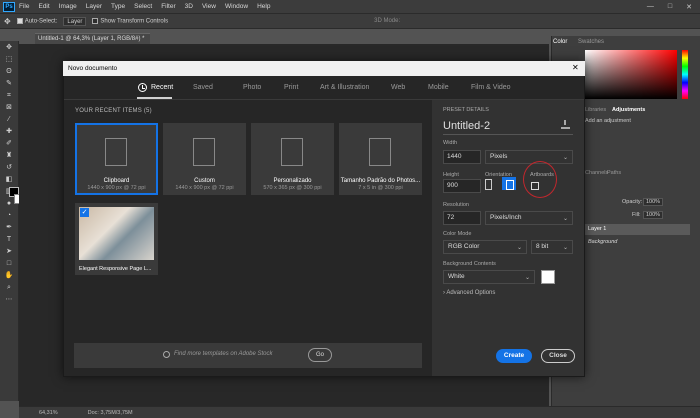 The height and width of the screenshot is (418, 700). Describe the element at coordinates (9, 60) in the screenshot. I see `marquee-tool-icon: ⬚` at that location.